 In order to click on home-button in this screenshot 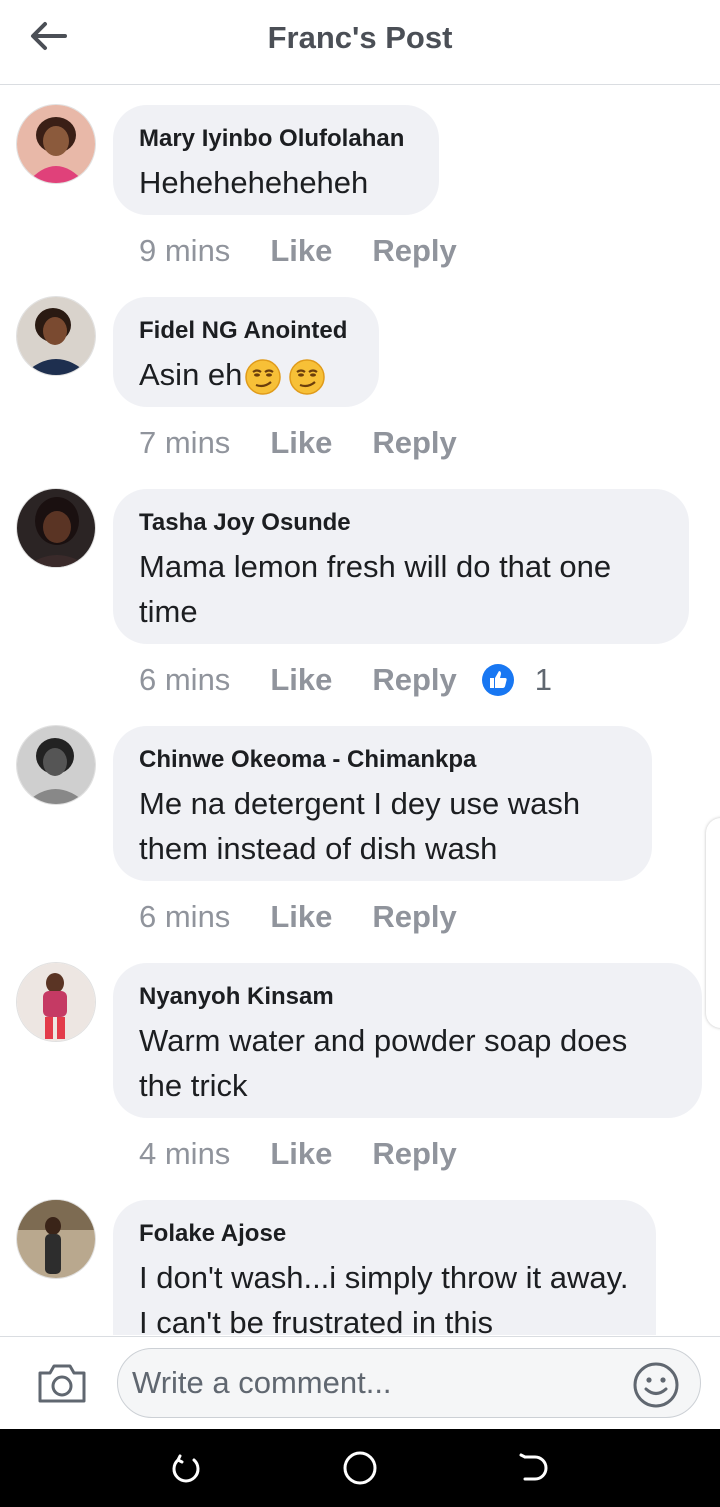, I will do `click(360, 1468)`.